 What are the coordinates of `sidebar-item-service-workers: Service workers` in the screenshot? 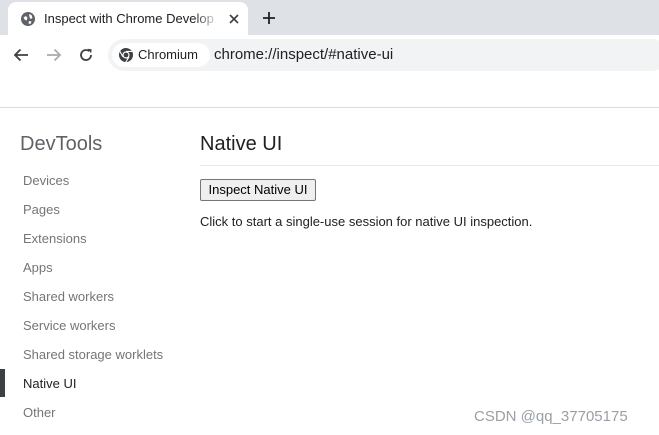 It's located at (69, 326).